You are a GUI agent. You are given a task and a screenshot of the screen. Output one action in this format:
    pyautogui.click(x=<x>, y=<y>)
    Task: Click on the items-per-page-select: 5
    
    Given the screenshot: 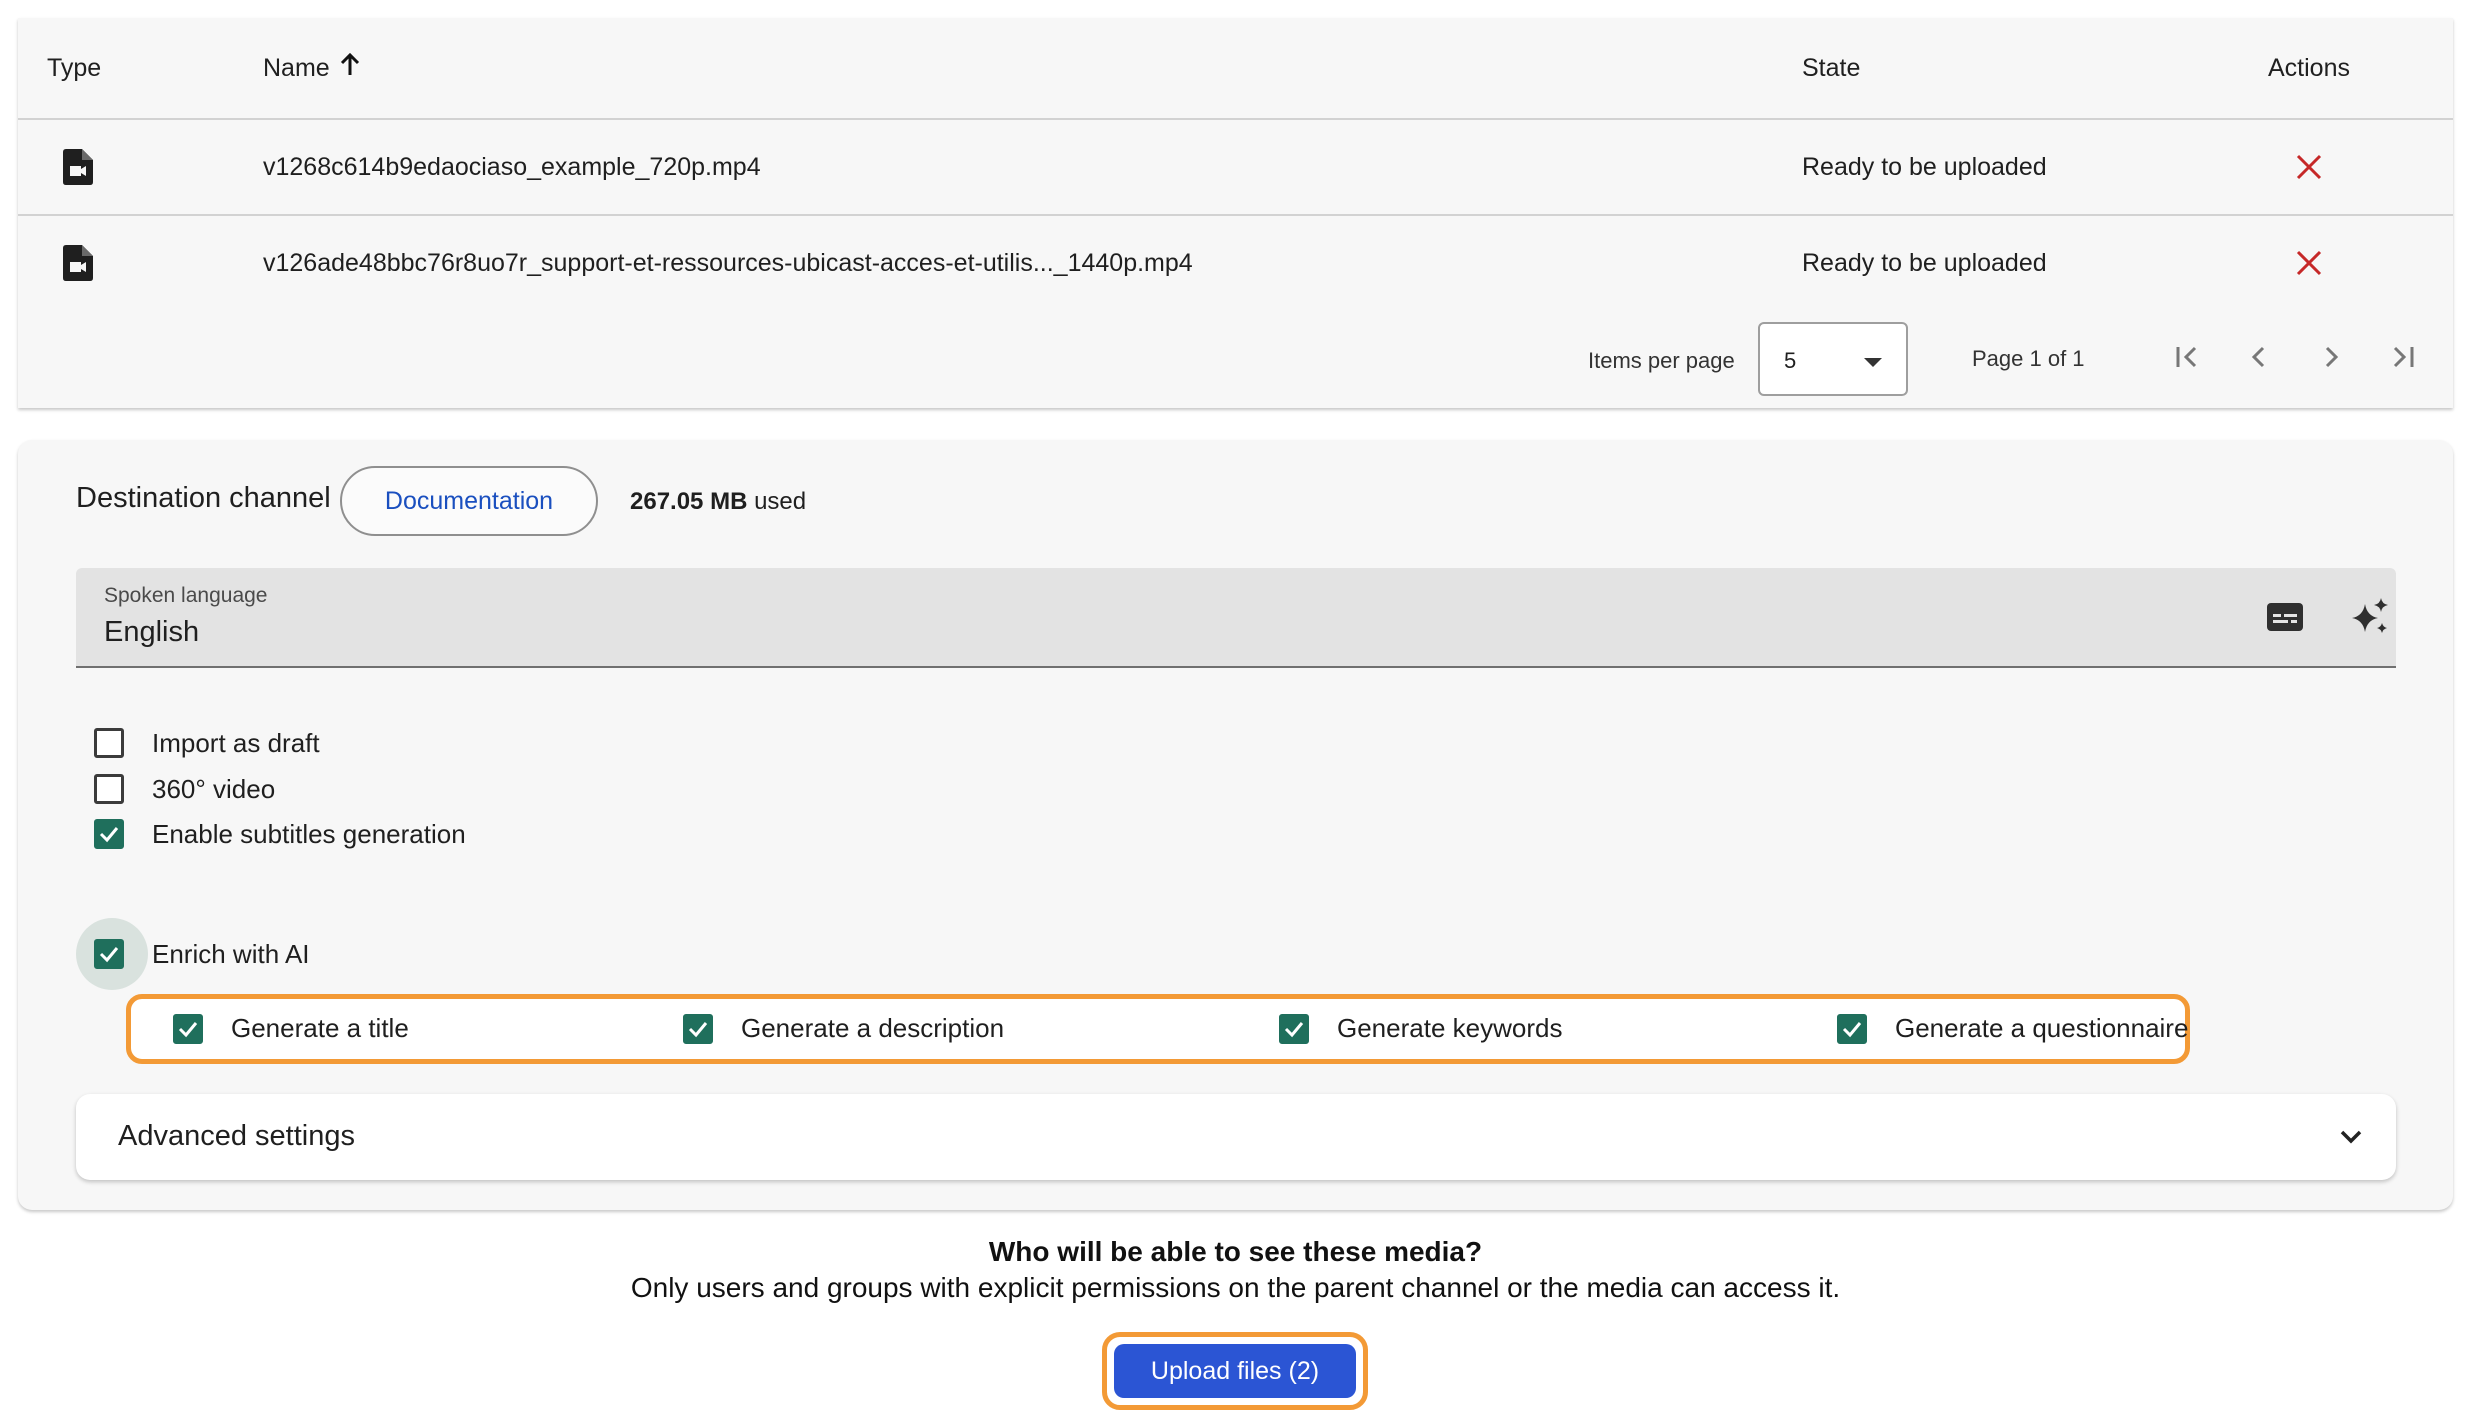 What is the action you would take?
    pyautogui.click(x=1833, y=359)
    